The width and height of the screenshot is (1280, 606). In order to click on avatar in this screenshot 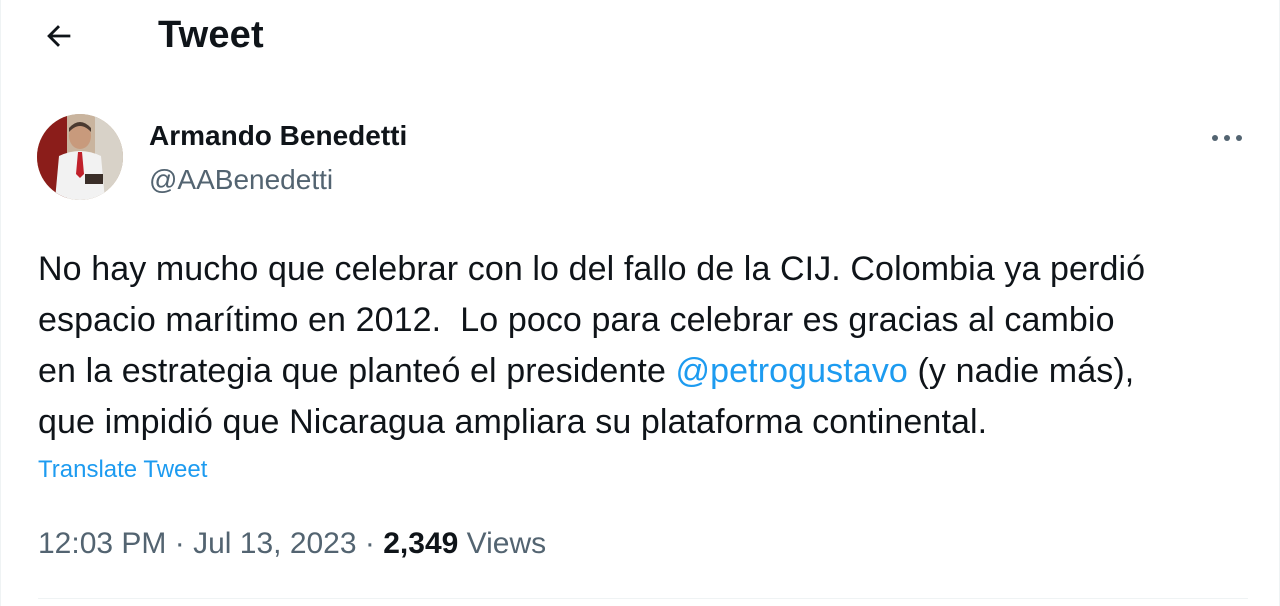, I will do `click(80, 157)`.